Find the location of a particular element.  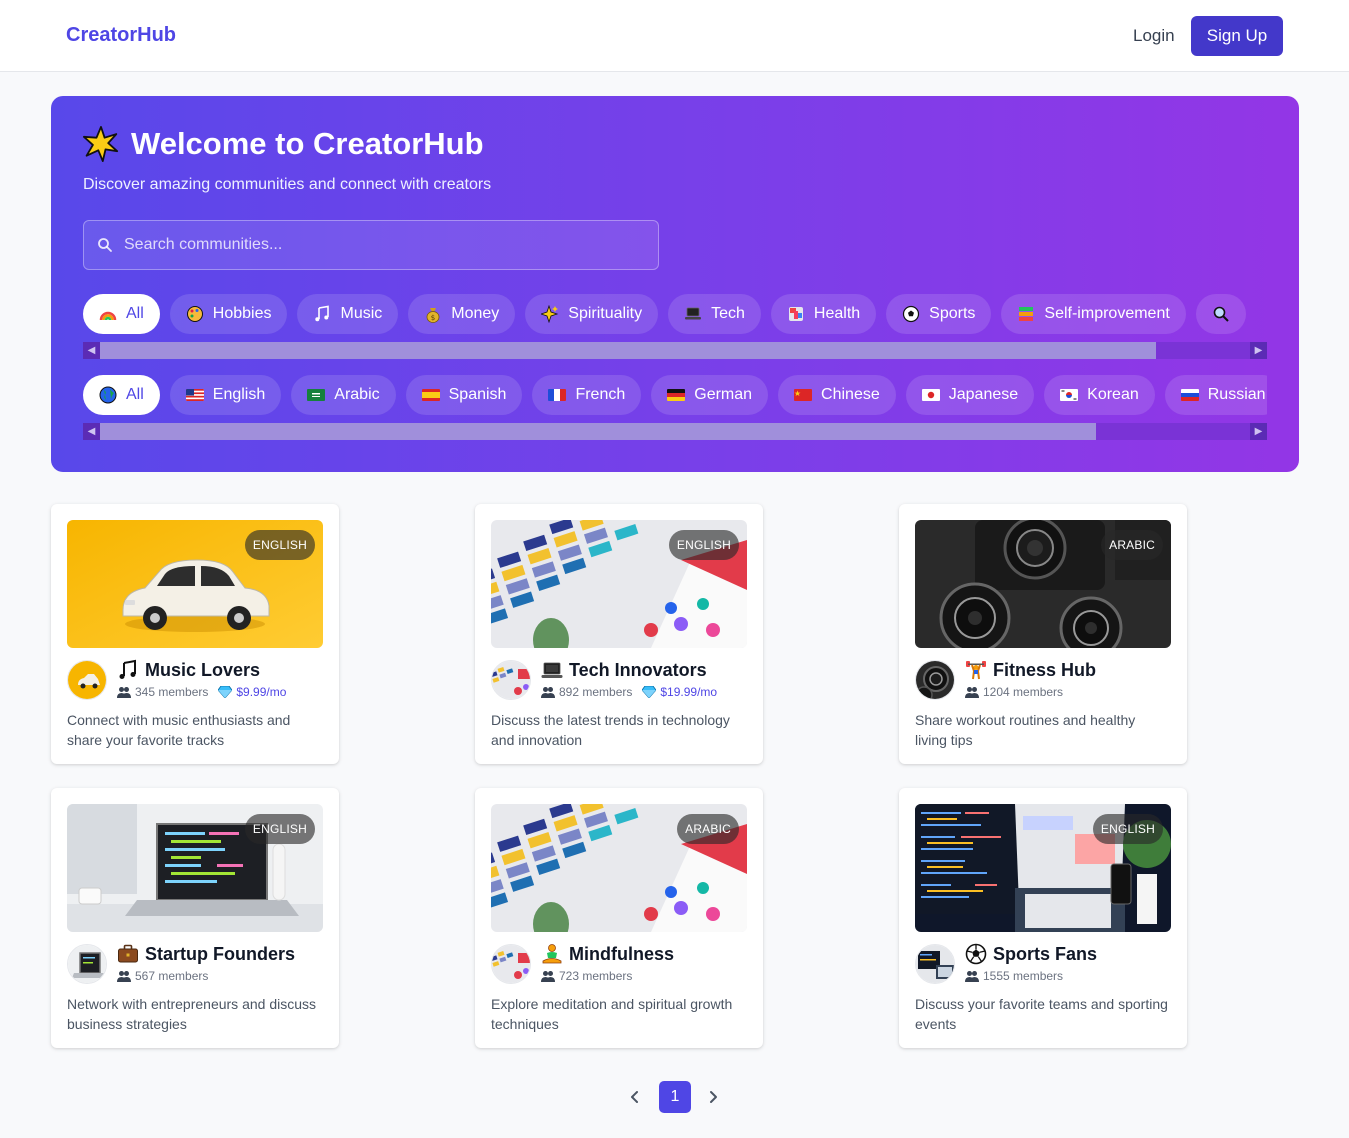

community-title: Music Lovers is located at coordinates (188, 670).